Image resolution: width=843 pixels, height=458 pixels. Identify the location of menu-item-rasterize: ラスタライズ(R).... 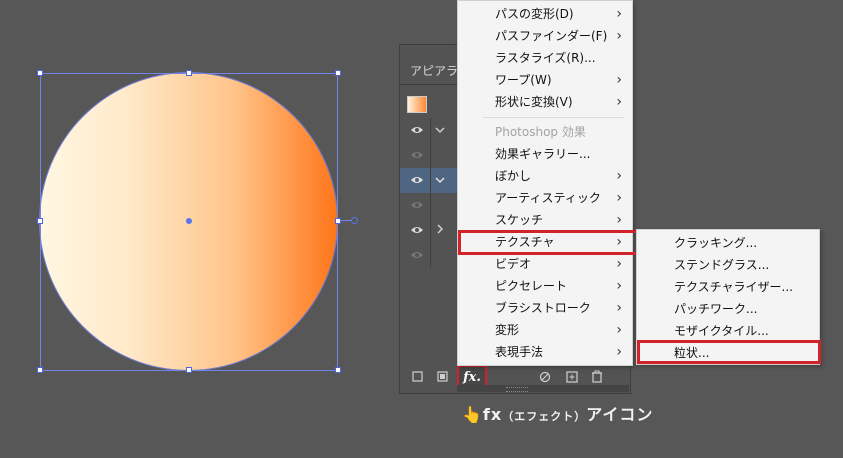
(545, 58).